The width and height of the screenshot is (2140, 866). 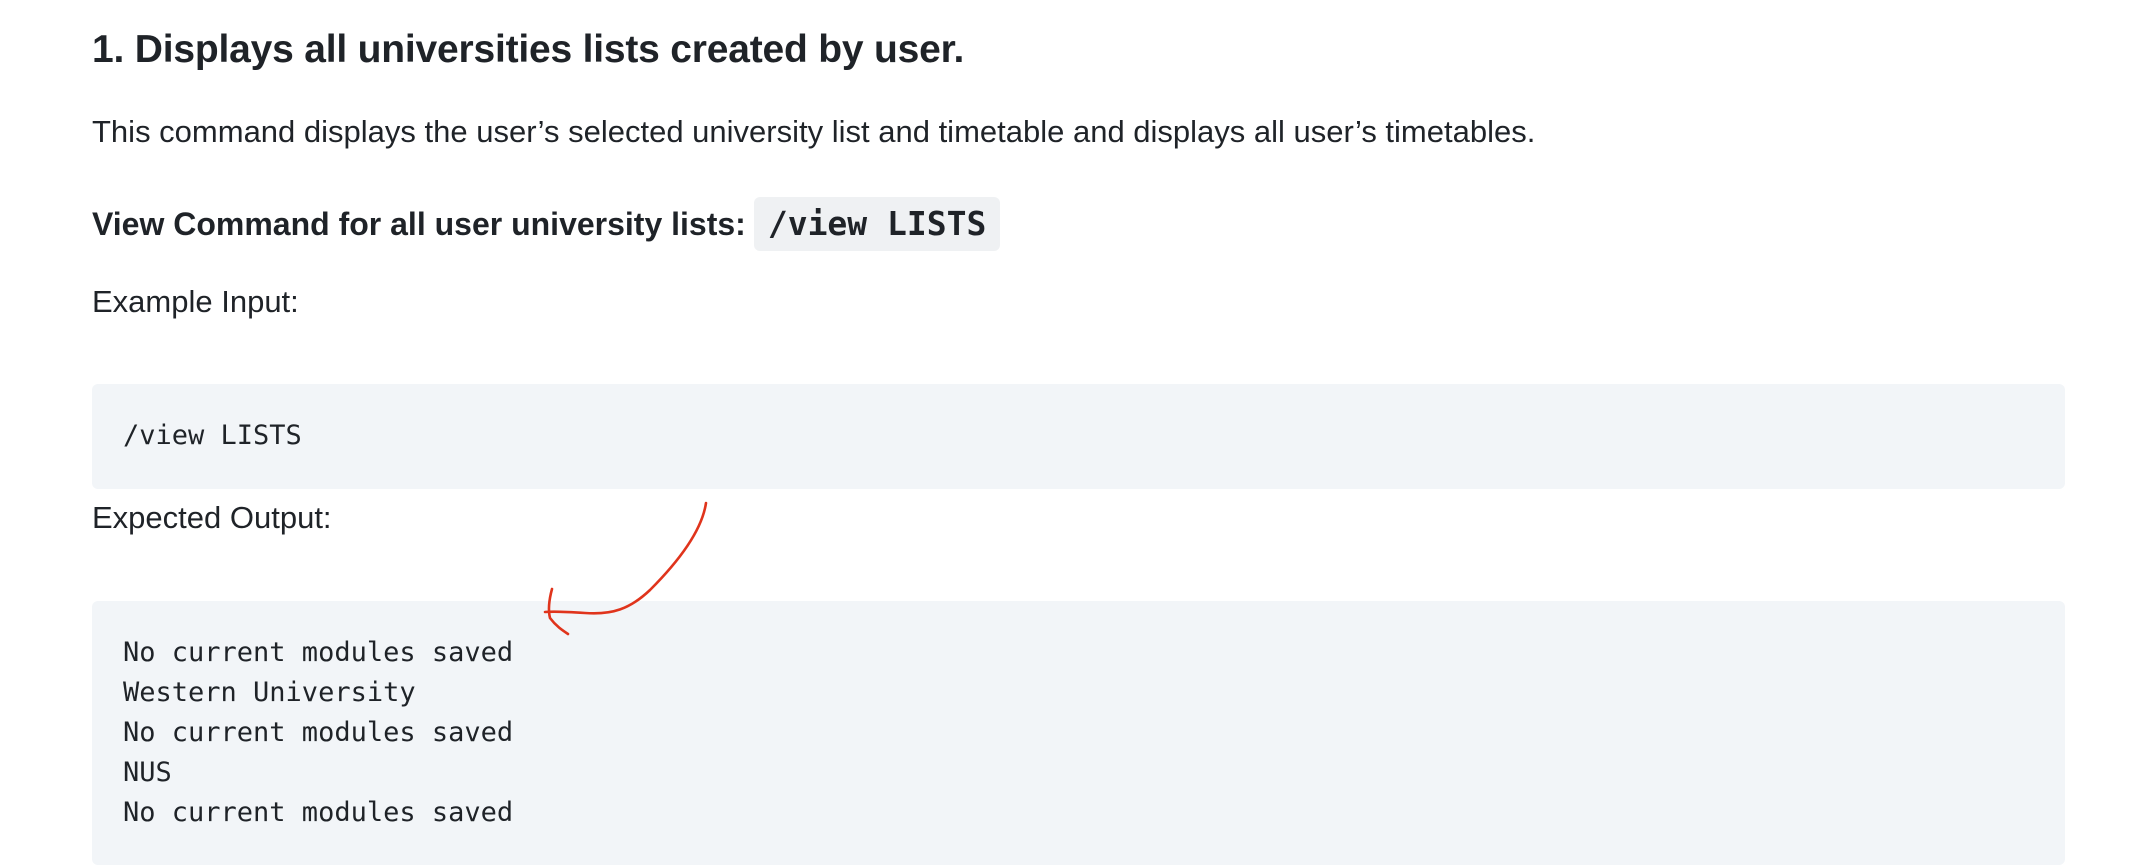 What do you see at coordinates (625, 558) in the screenshot?
I see `arrow-shaft` at bounding box center [625, 558].